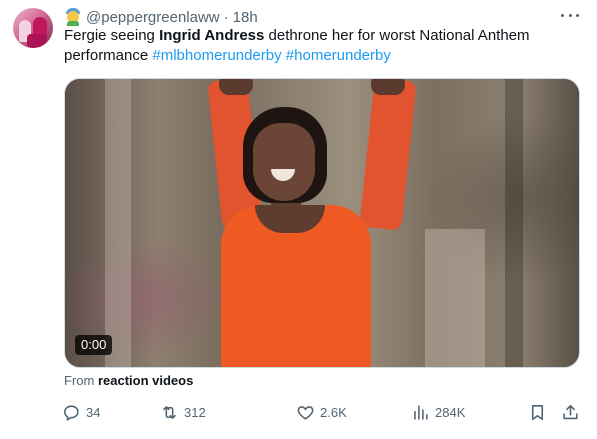  I want to click on retweet-icon, so click(169, 412).